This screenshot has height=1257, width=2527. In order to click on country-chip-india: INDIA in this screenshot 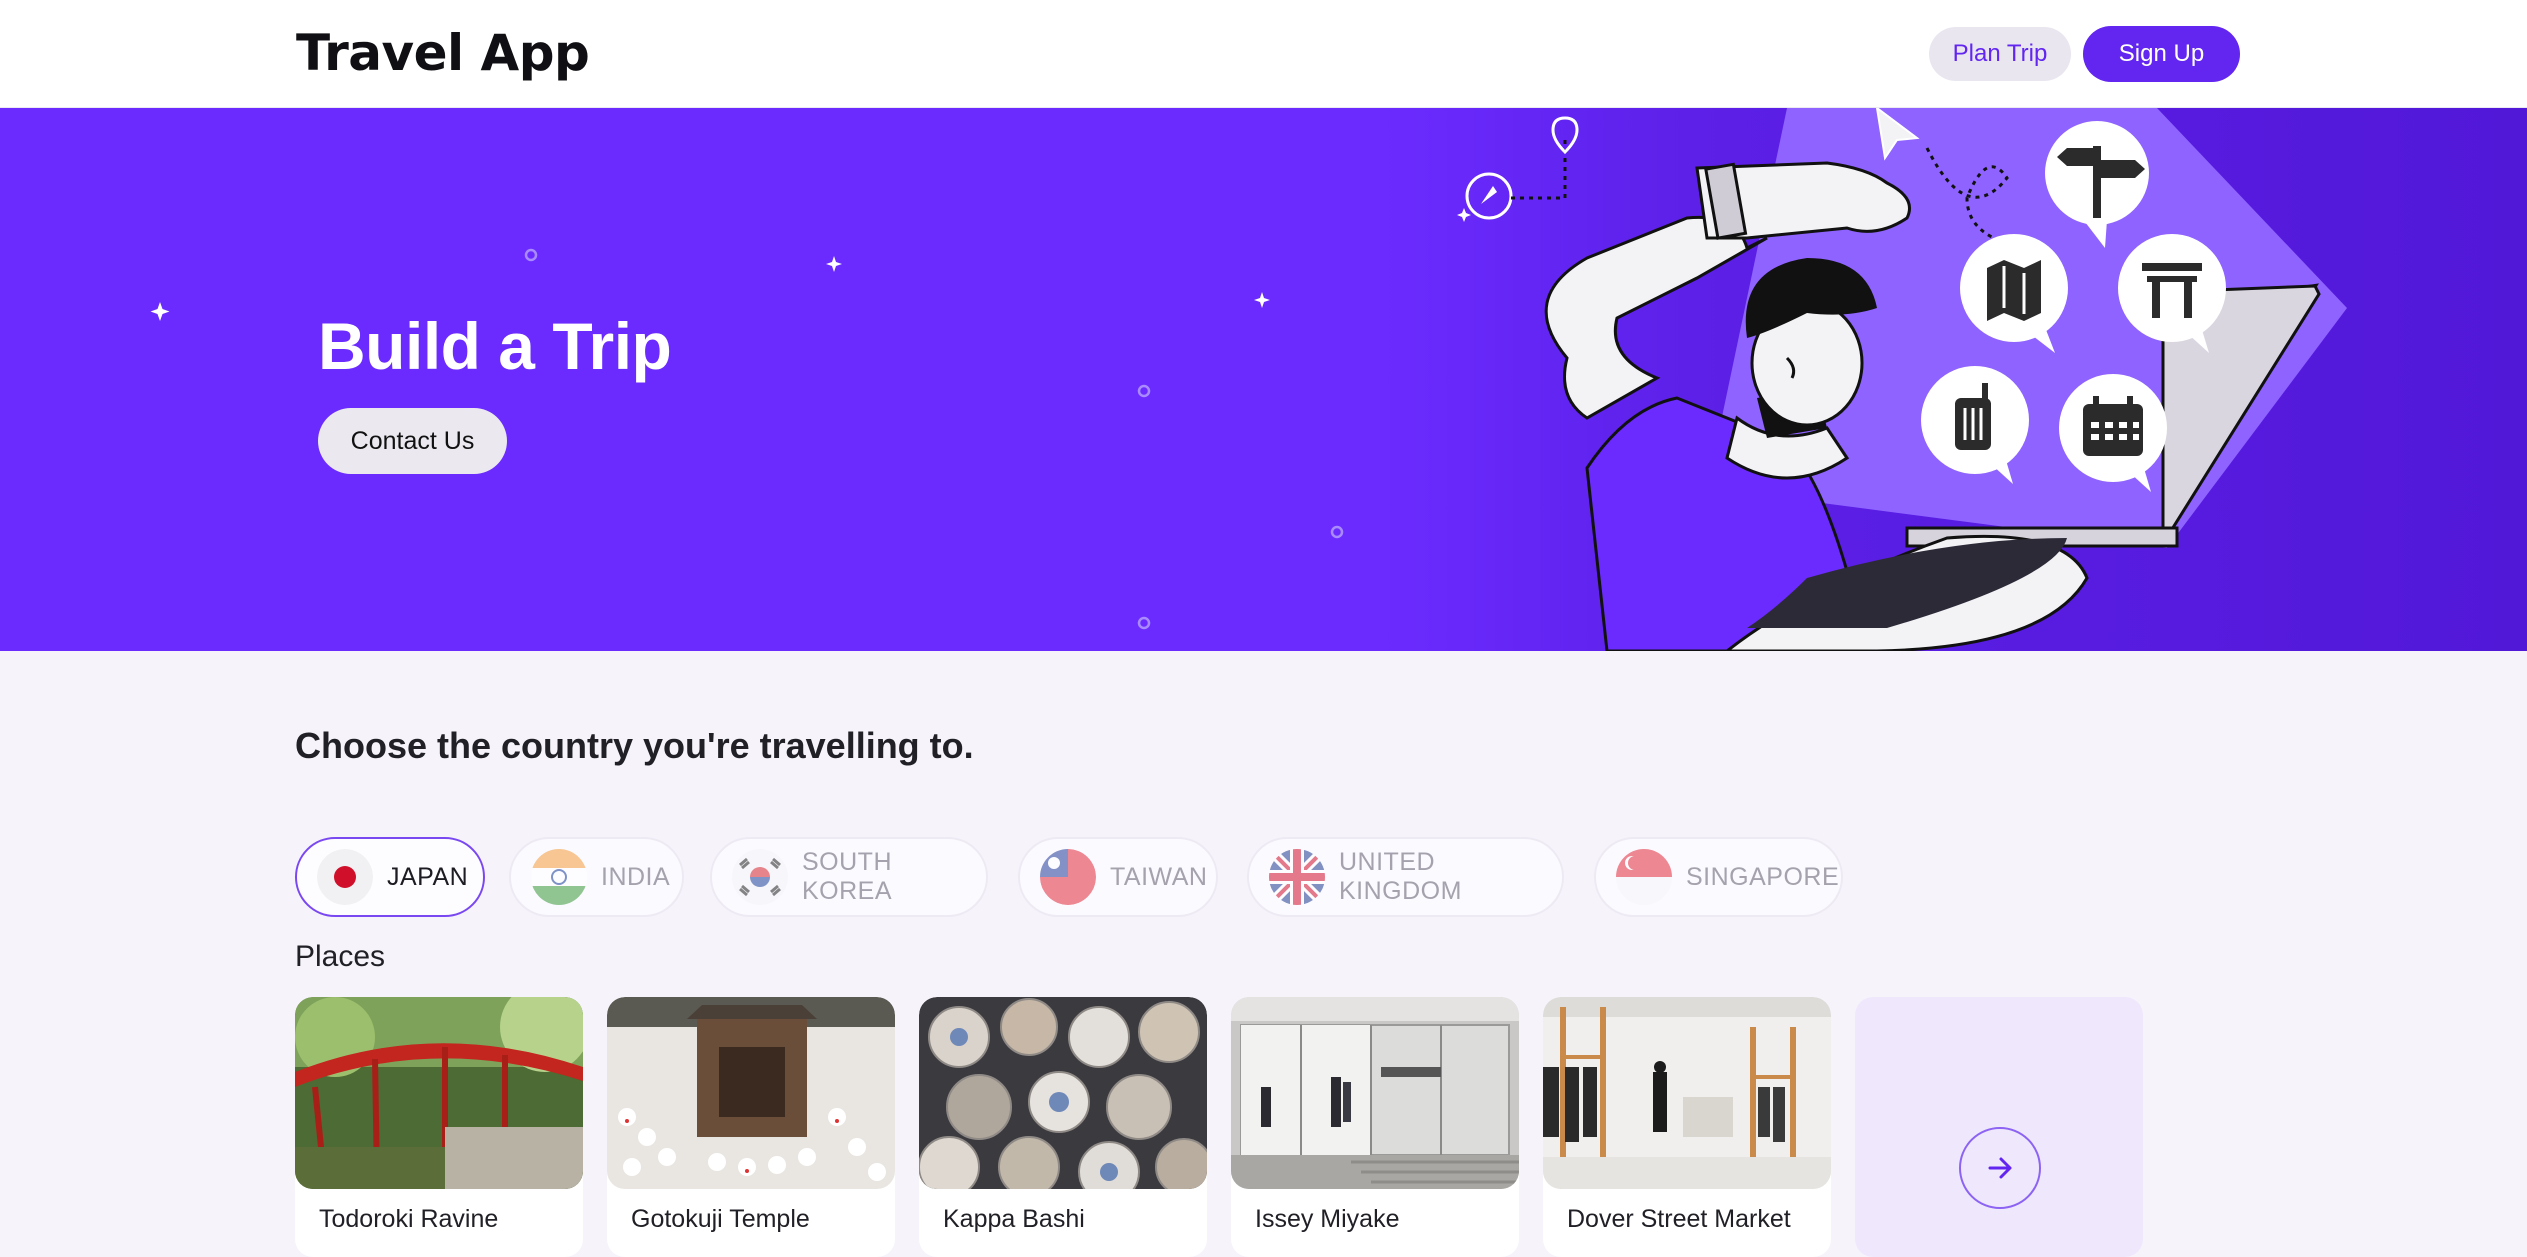, I will do `click(596, 877)`.